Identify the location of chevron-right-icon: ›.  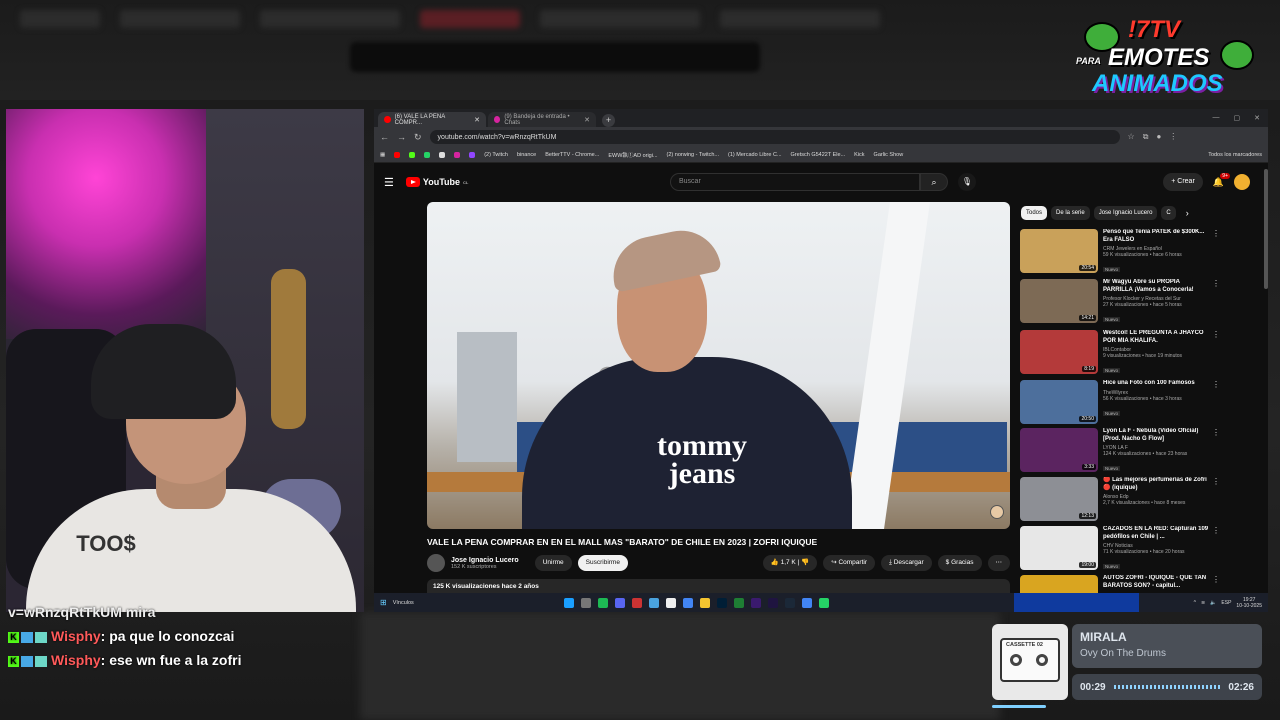
(1187, 213).